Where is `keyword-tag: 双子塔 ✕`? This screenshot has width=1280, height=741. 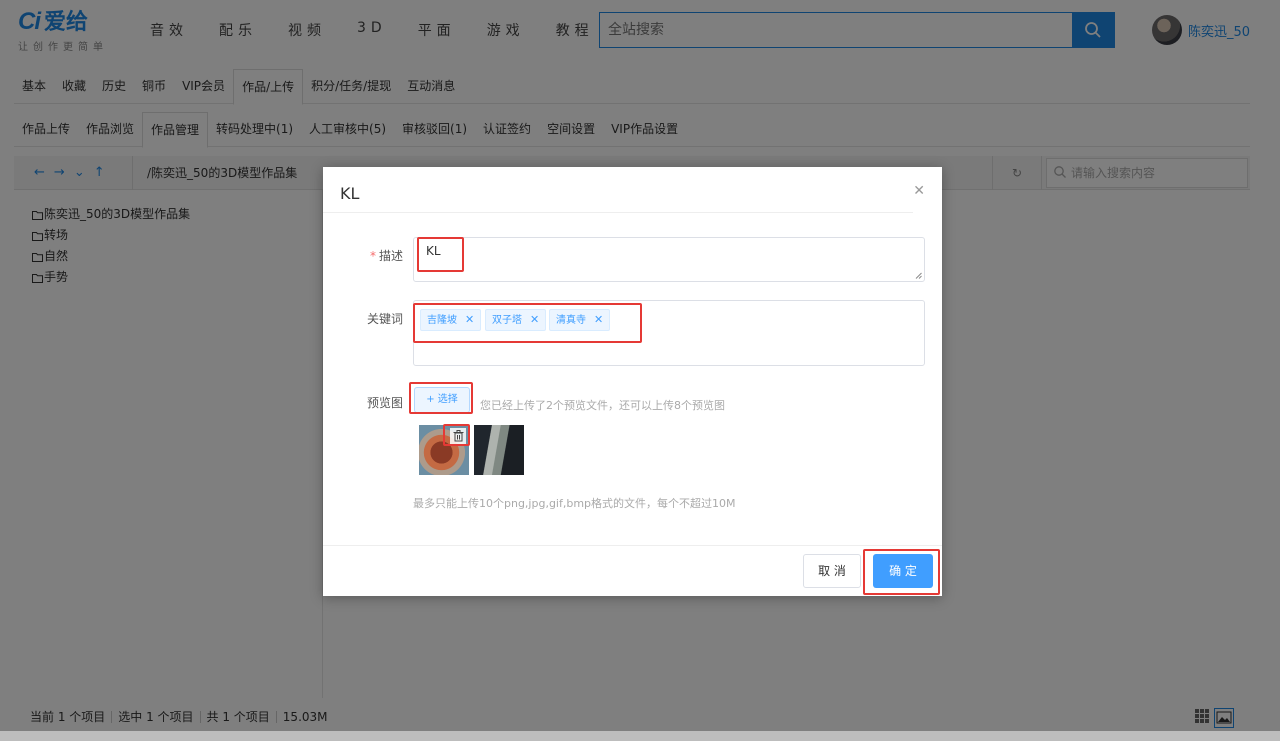
keyword-tag: 双子塔 ✕ is located at coordinates (516, 320).